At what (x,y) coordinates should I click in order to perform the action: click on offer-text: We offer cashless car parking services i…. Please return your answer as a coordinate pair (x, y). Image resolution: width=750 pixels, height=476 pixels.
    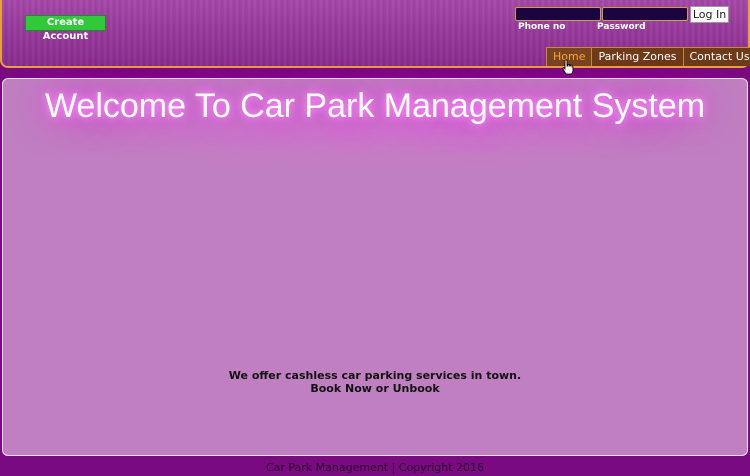
    Looking at the image, I should click on (375, 382).